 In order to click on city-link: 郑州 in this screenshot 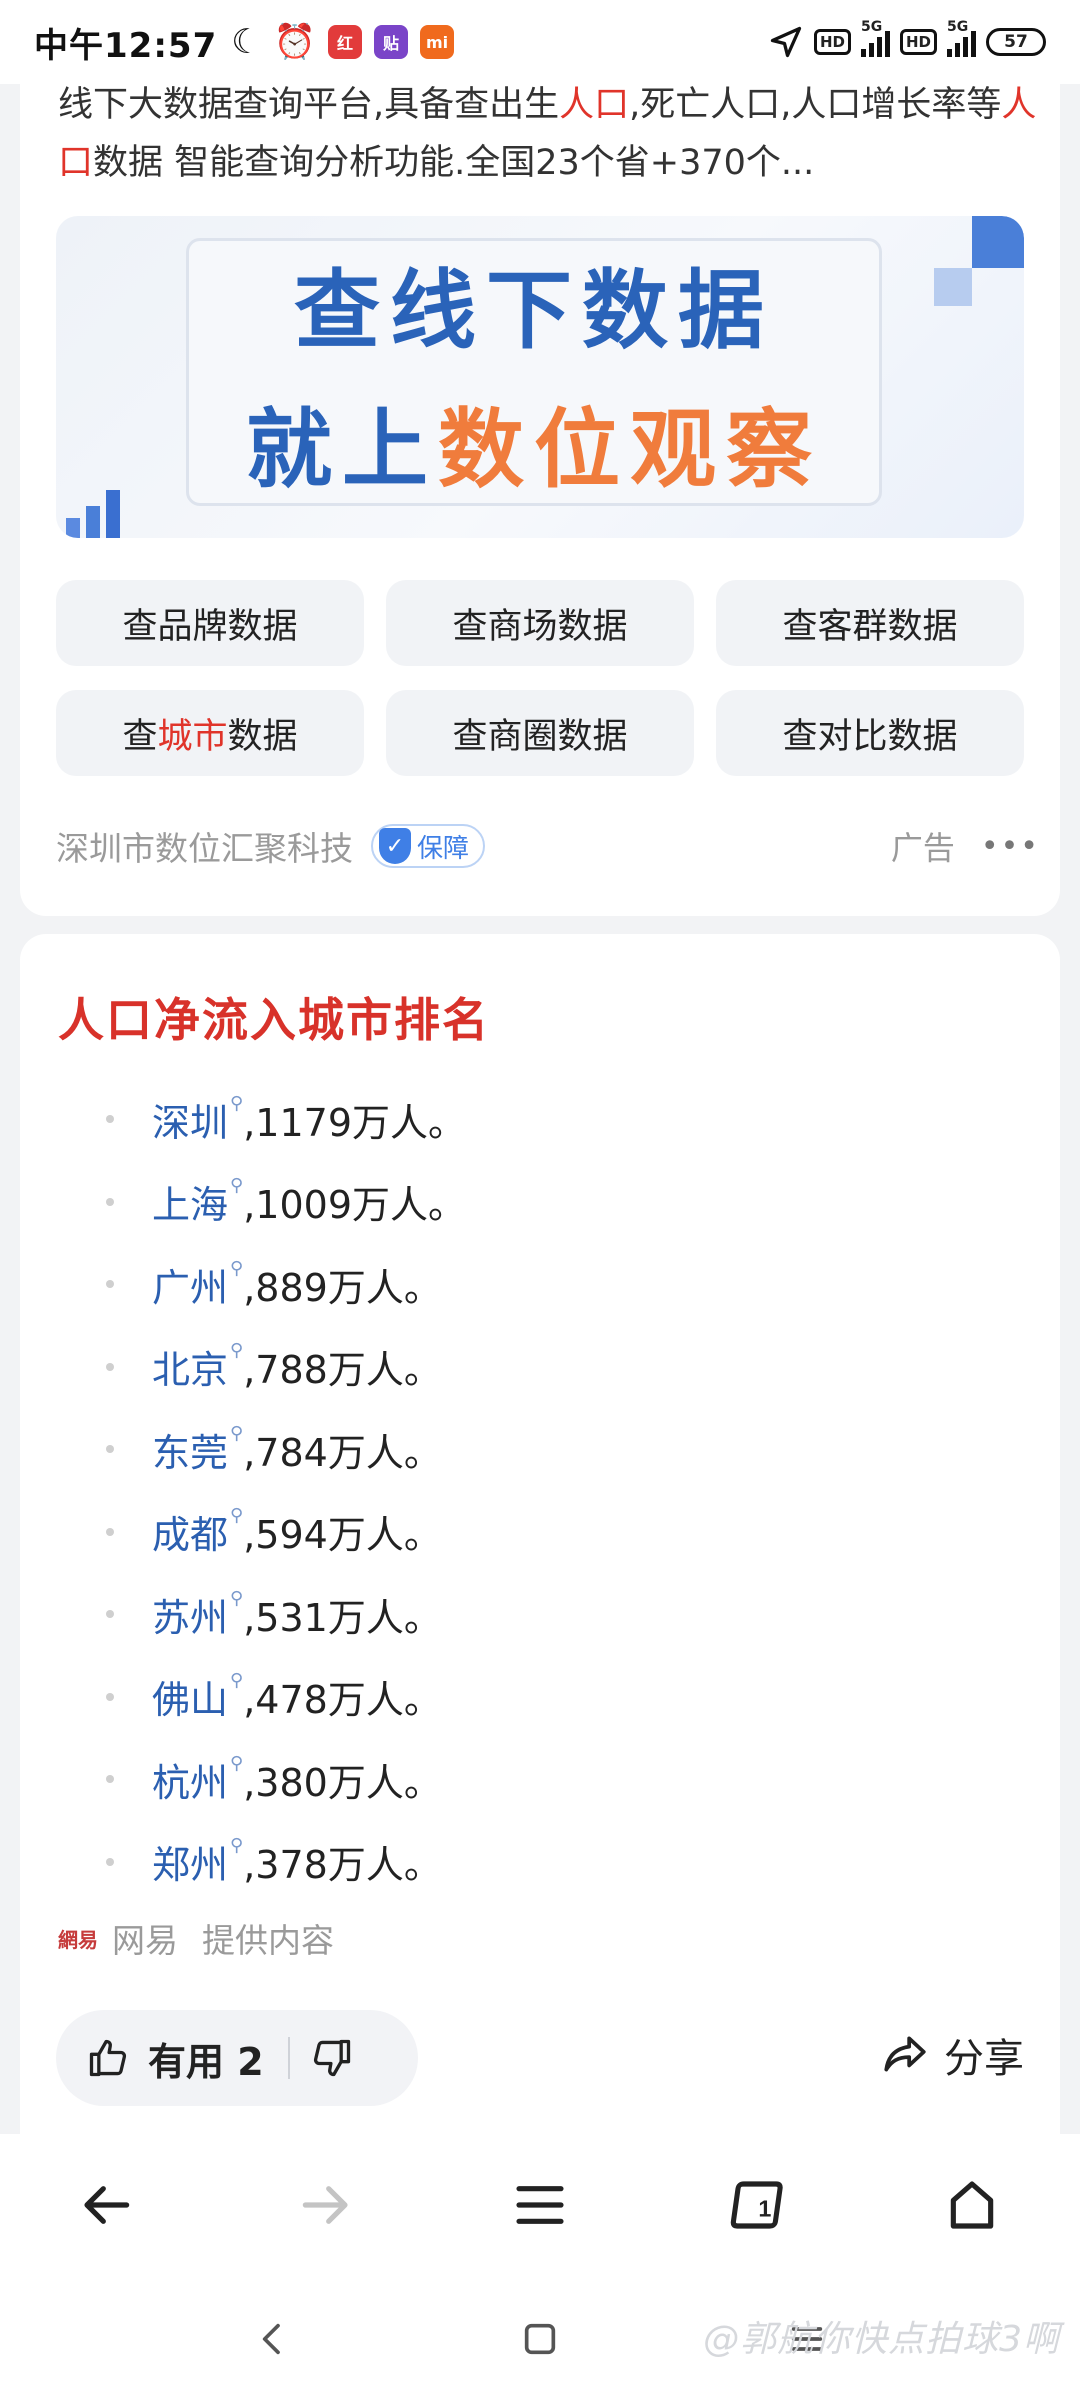, I will do `click(190, 1861)`.